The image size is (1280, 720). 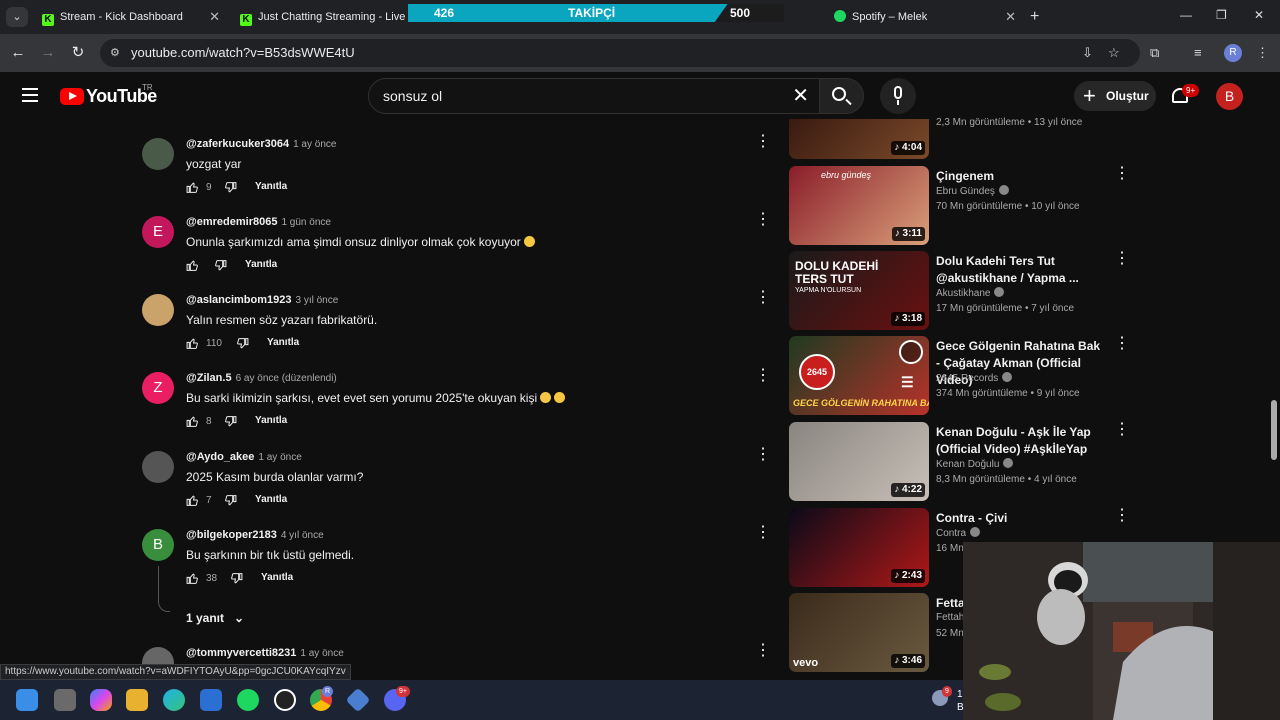 What do you see at coordinates (215, 618) in the screenshot?
I see `show-replies-button: 1 yanıt ⌄` at bounding box center [215, 618].